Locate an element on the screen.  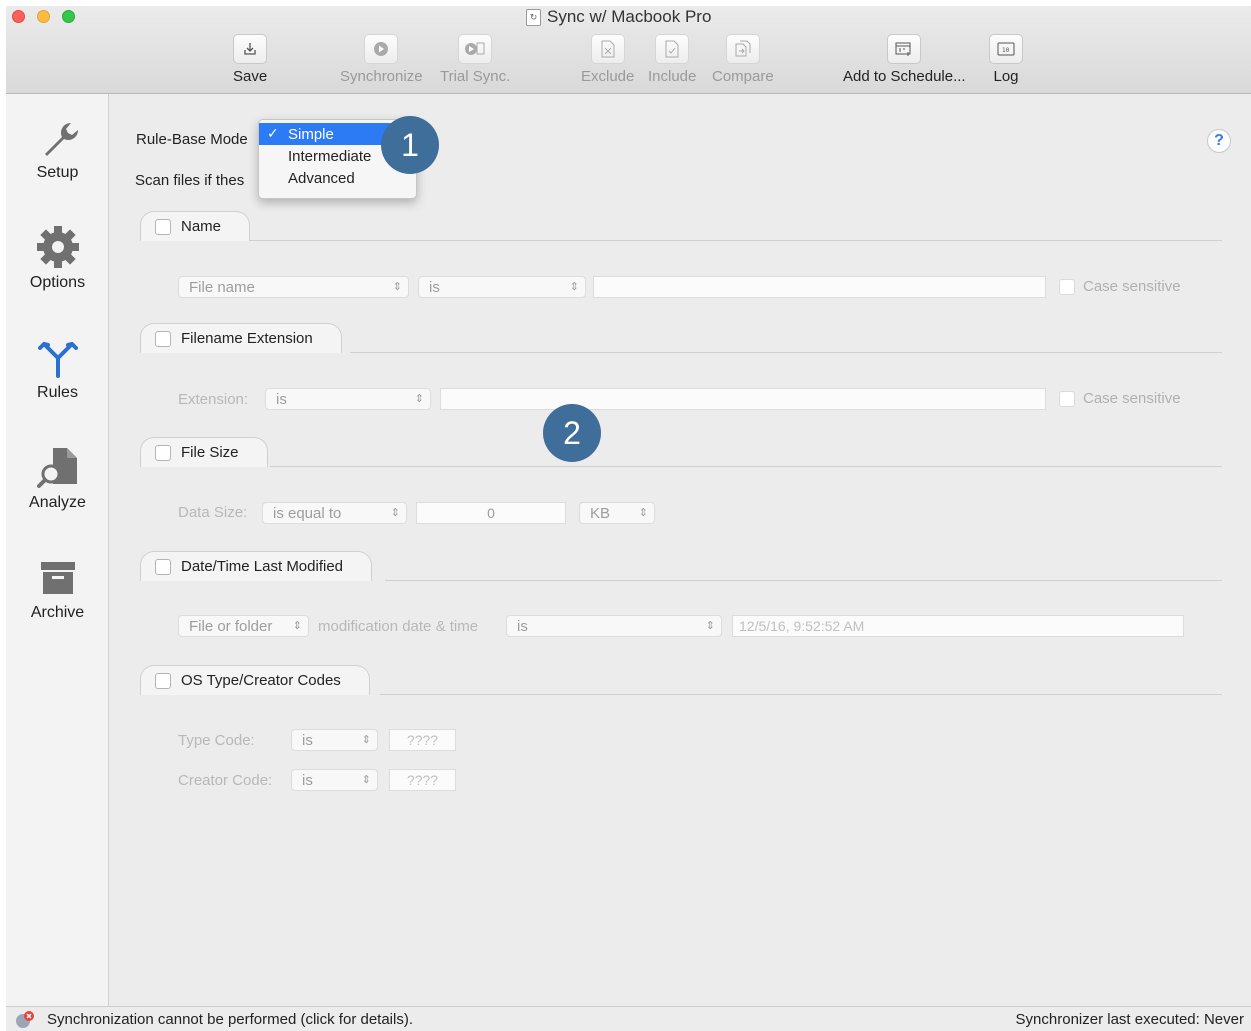
sidebar-item-setup: Setup is located at coordinates (57, 147).